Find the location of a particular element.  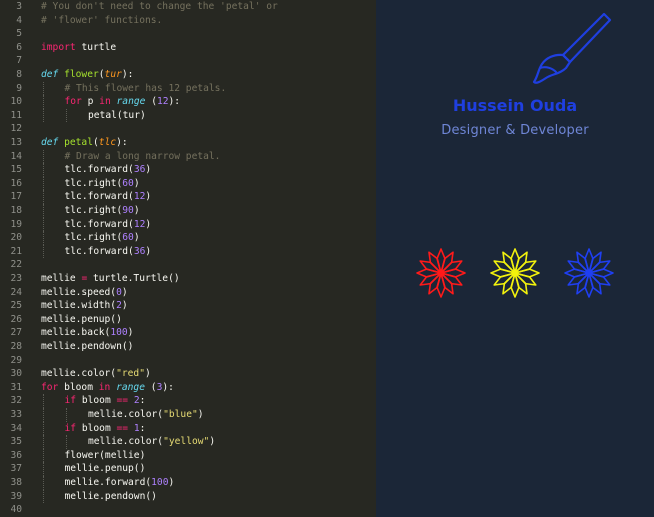

line-number: 4 is located at coordinates (19, 20).